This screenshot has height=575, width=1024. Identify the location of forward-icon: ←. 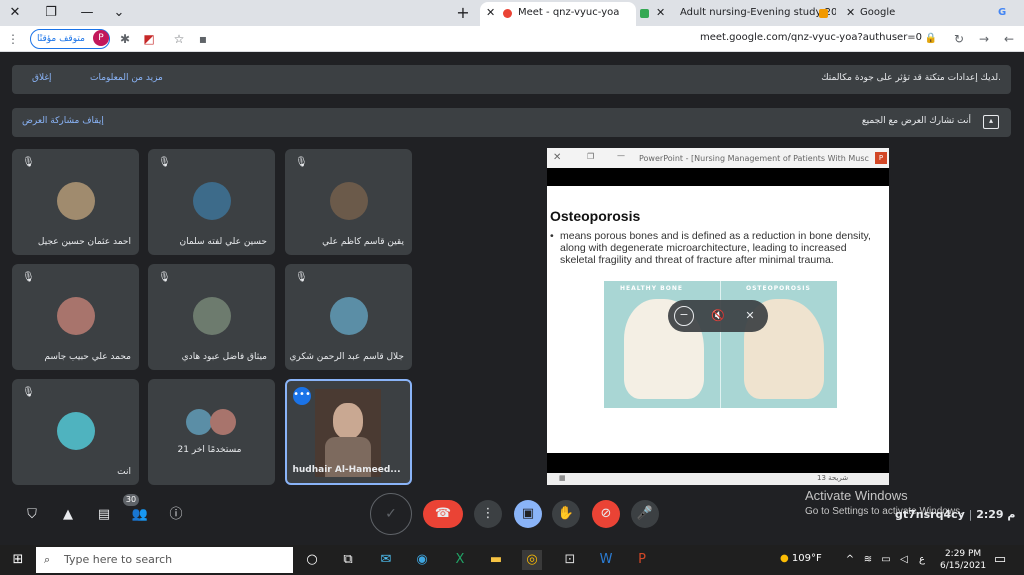
(1009, 39).